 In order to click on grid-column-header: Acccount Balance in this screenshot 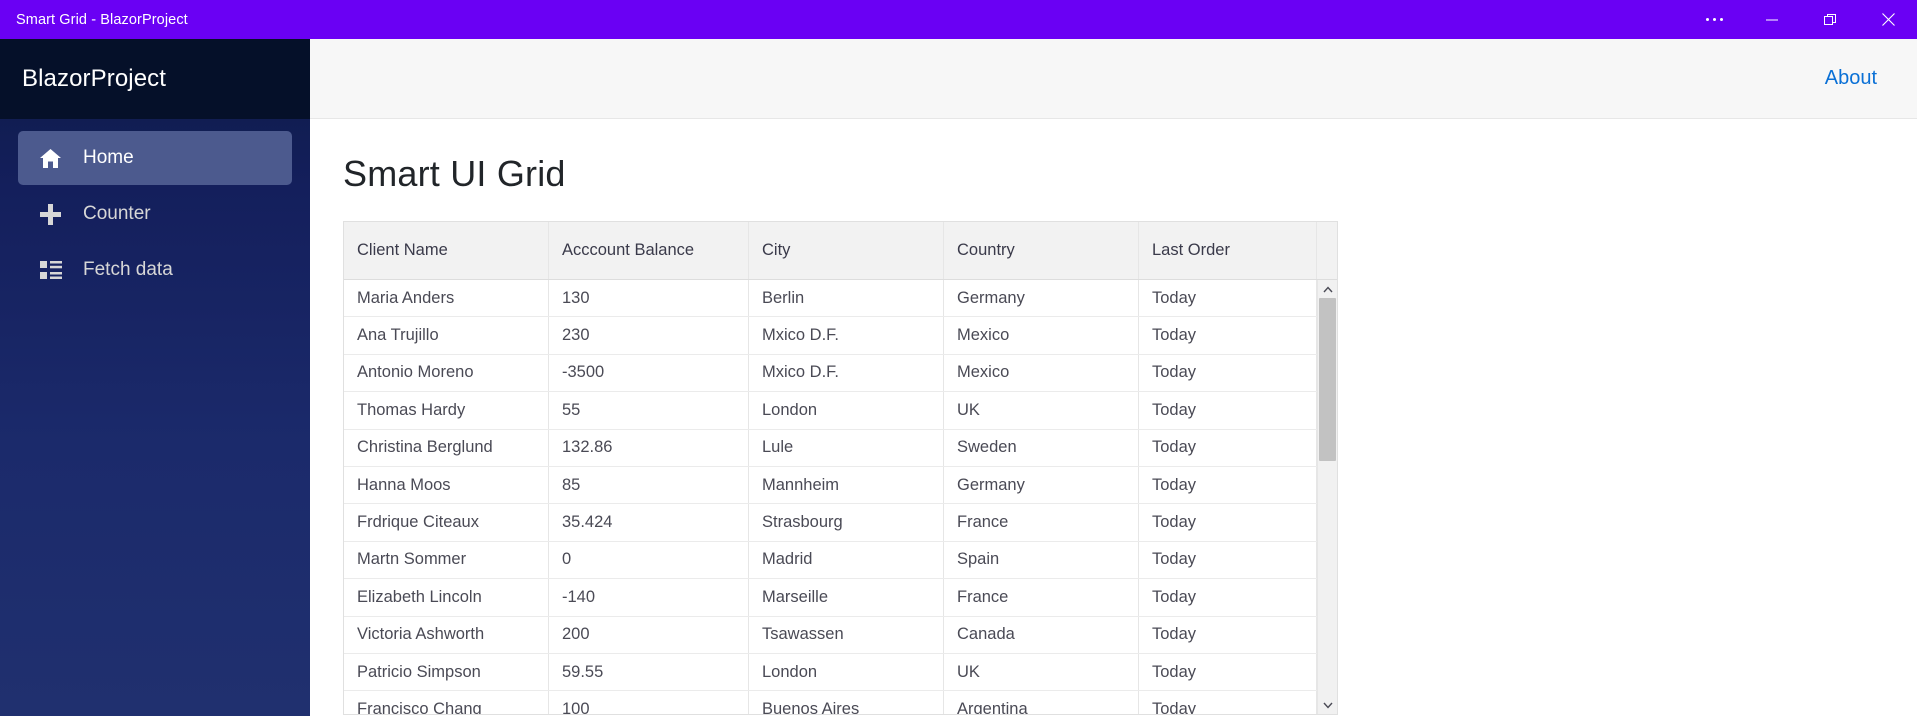, I will do `click(649, 250)`.